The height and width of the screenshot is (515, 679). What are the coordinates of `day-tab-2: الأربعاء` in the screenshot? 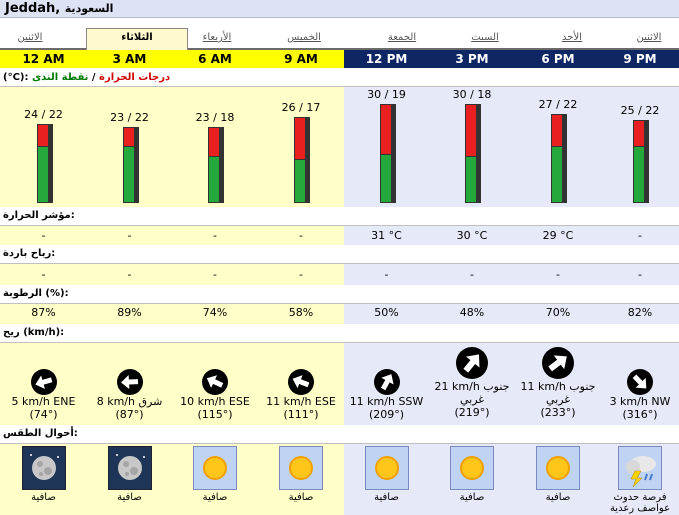 It's located at (217, 40).